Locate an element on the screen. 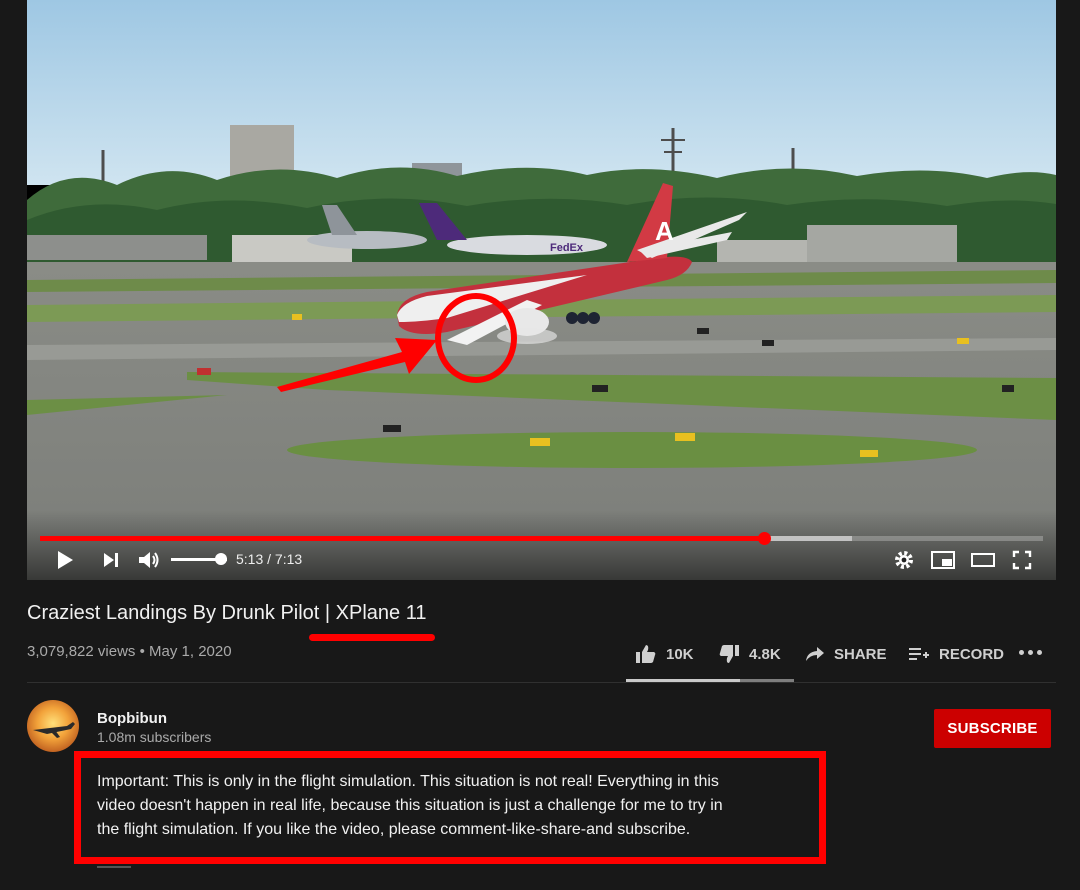 The image size is (1080, 890). channel-name: Bopbibun is located at coordinates (132, 718).